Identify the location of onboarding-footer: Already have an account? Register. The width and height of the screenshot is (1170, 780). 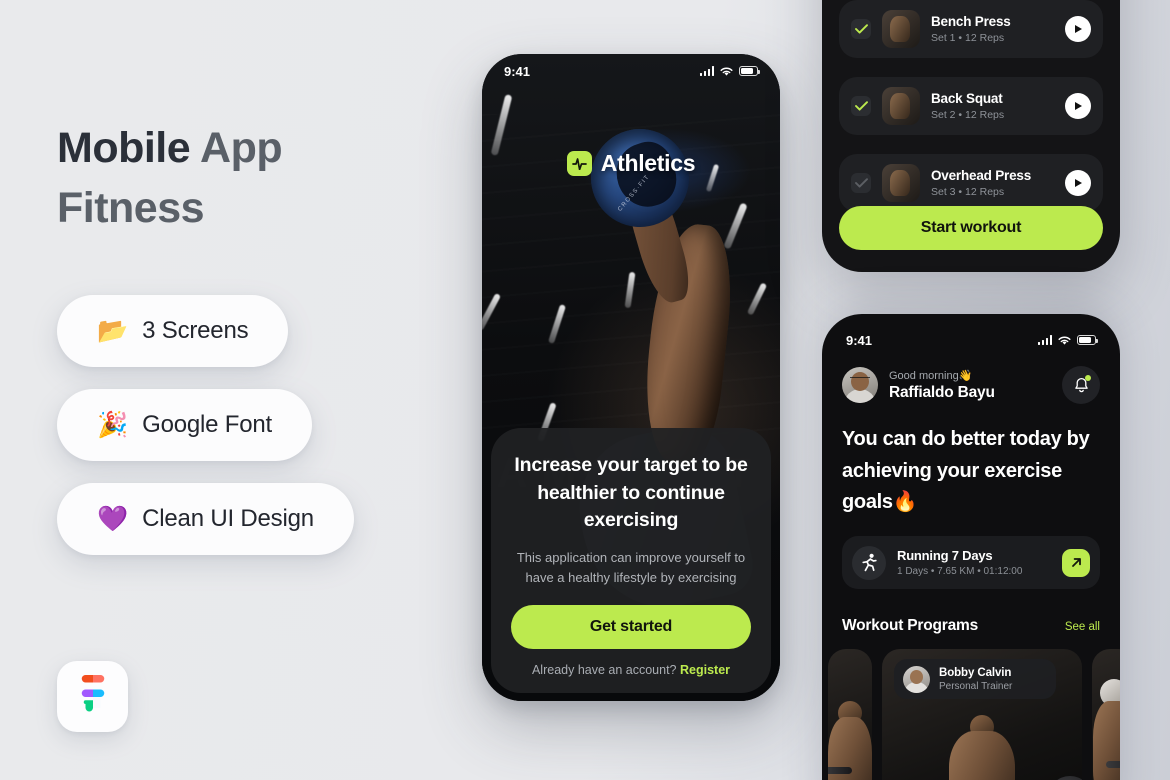
(631, 670).